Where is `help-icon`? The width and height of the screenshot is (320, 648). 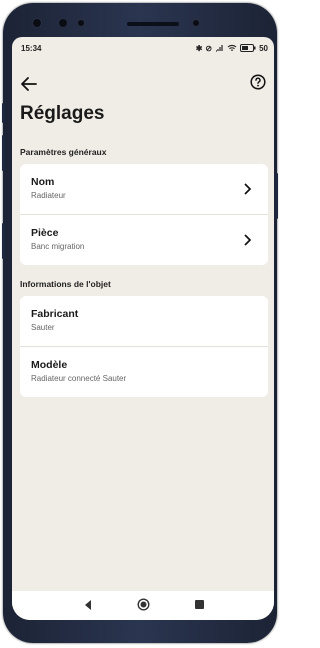 help-icon is located at coordinates (258, 82).